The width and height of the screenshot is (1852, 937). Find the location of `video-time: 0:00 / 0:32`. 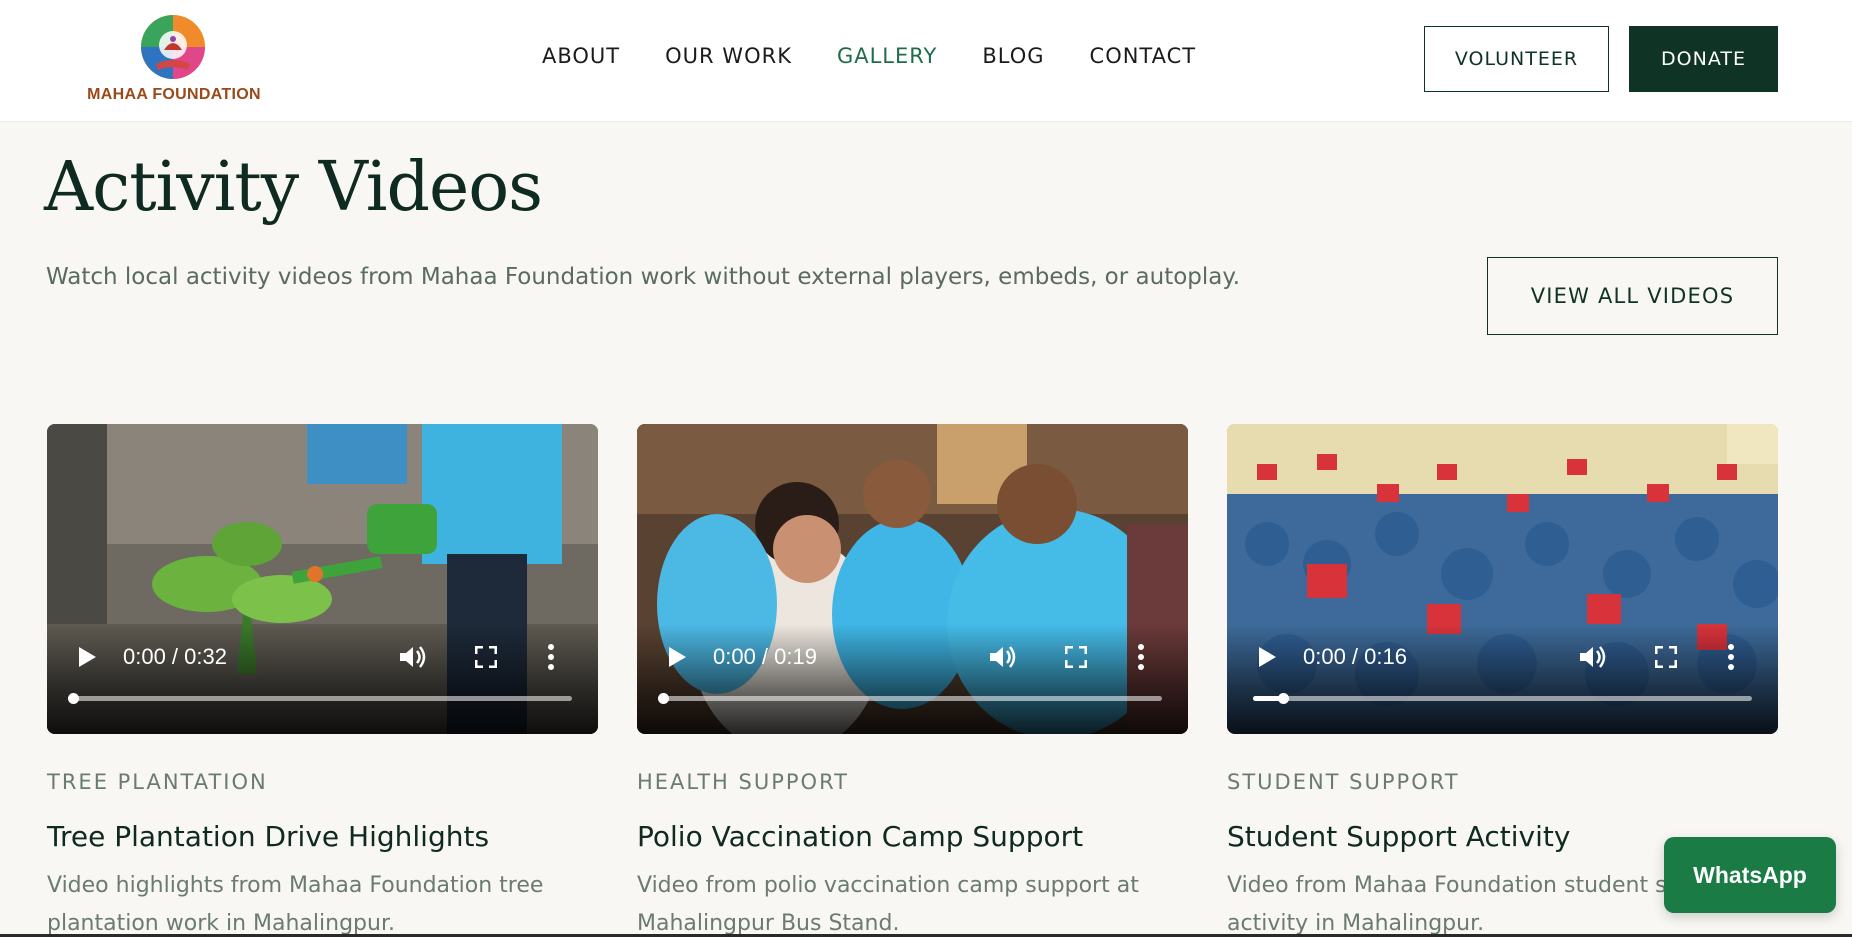

video-time: 0:00 / 0:32 is located at coordinates (175, 656).